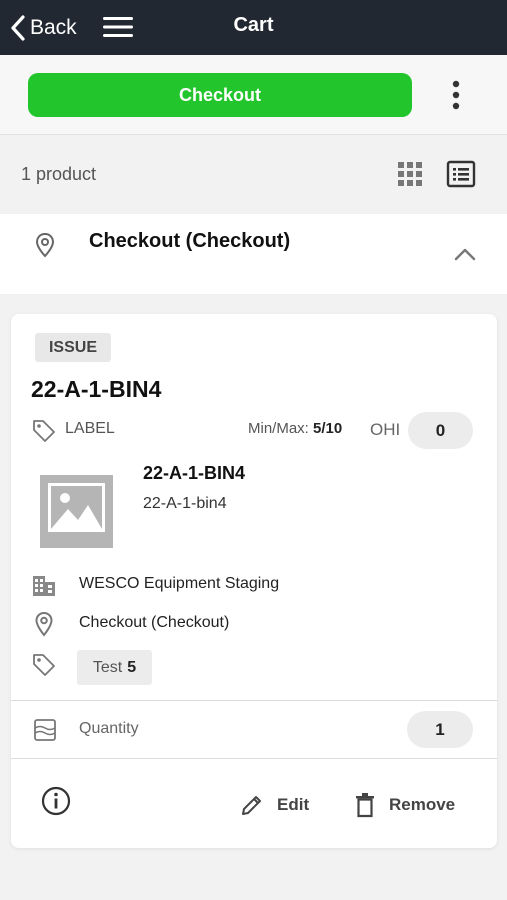 The height and width of the screenshot is (900, 507). I want to click on tag-chip: Test 5, so click(114, 667).